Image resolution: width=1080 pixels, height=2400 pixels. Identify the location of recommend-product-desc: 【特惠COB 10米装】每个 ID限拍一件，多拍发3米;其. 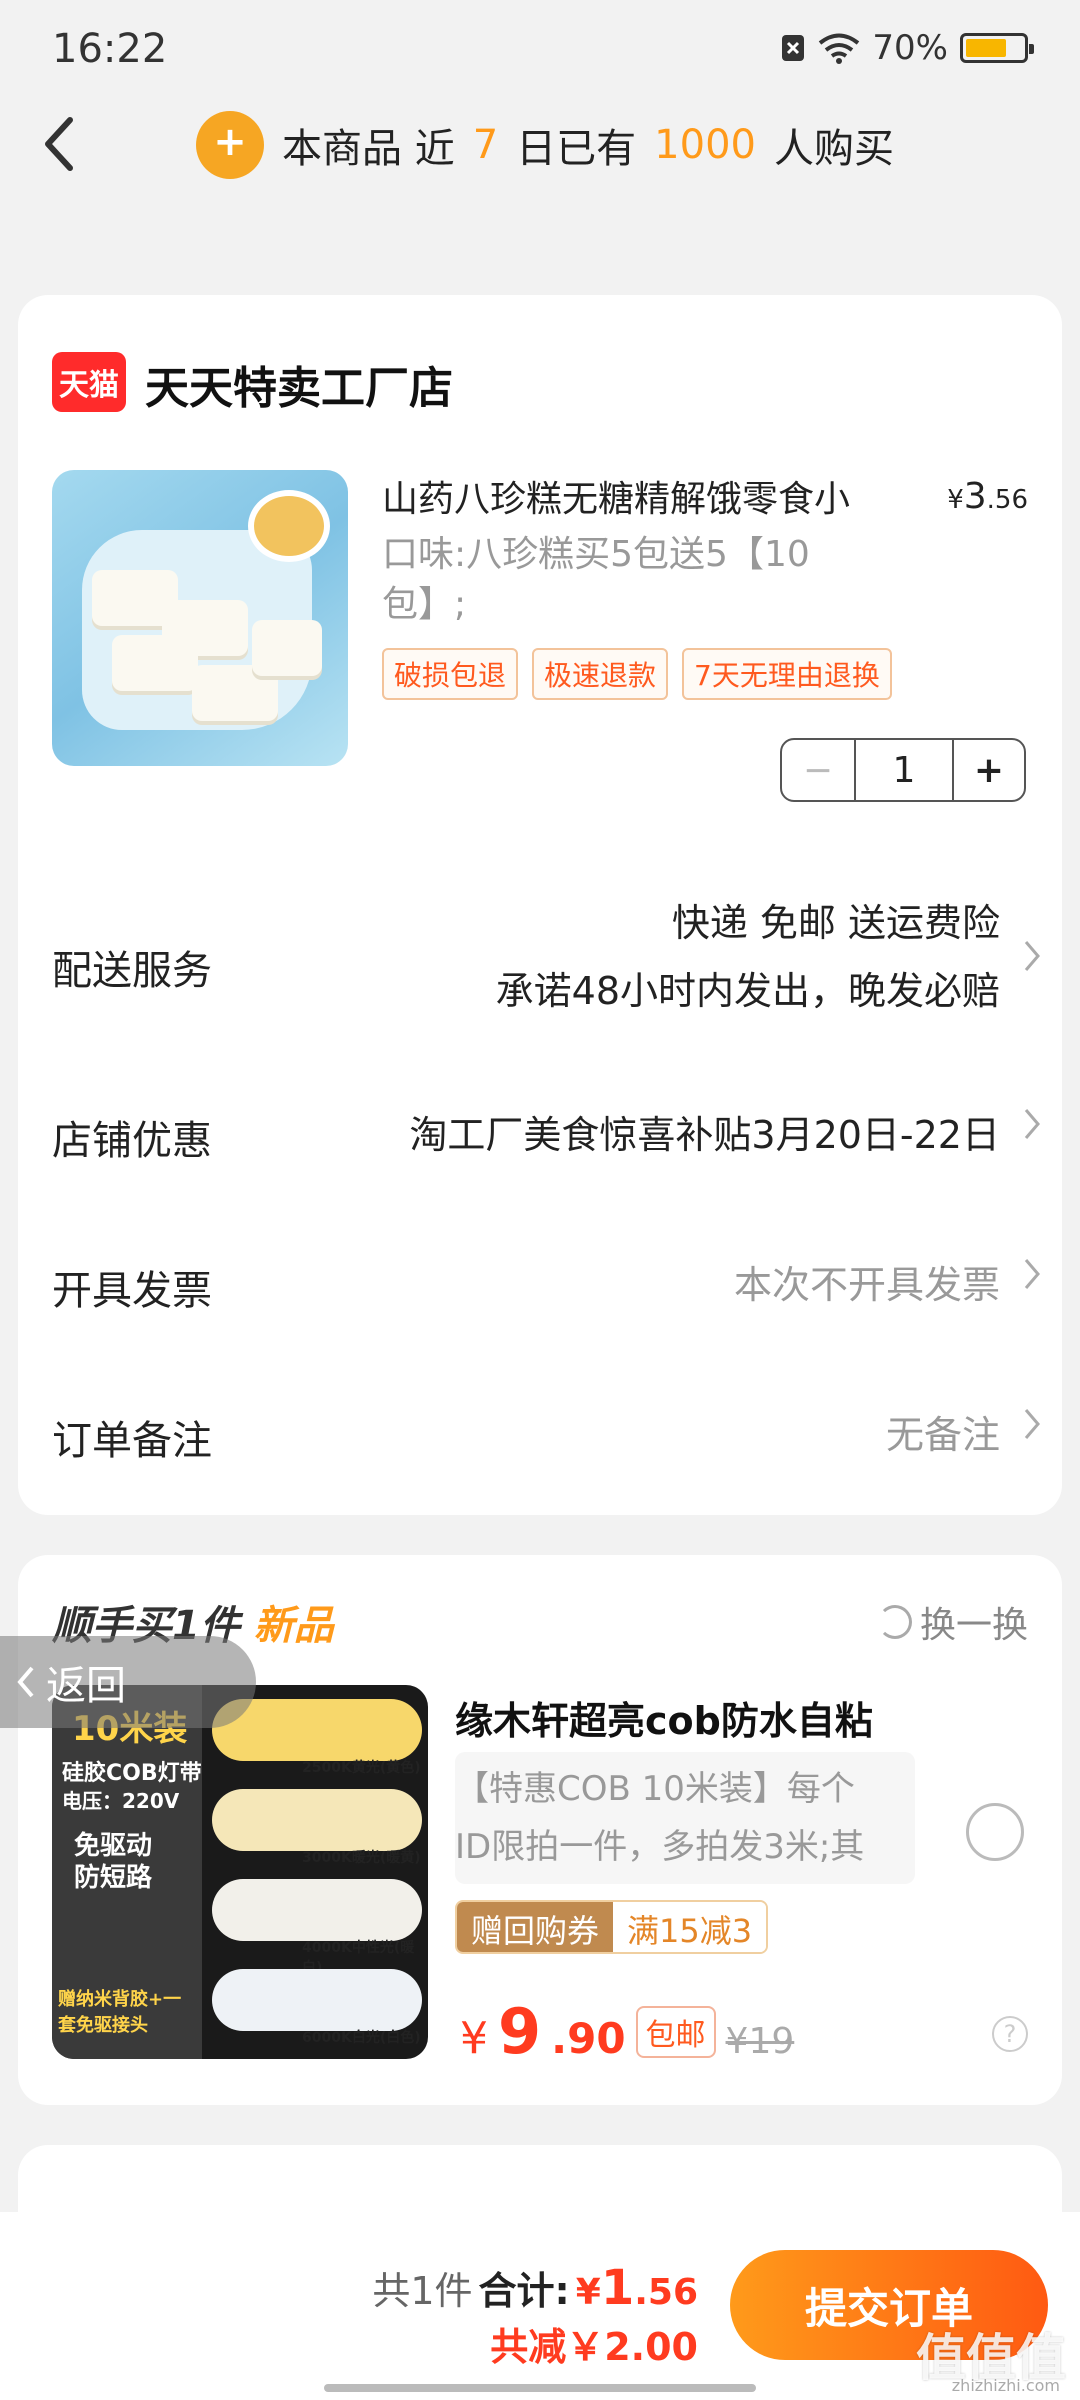
(685, 1818).